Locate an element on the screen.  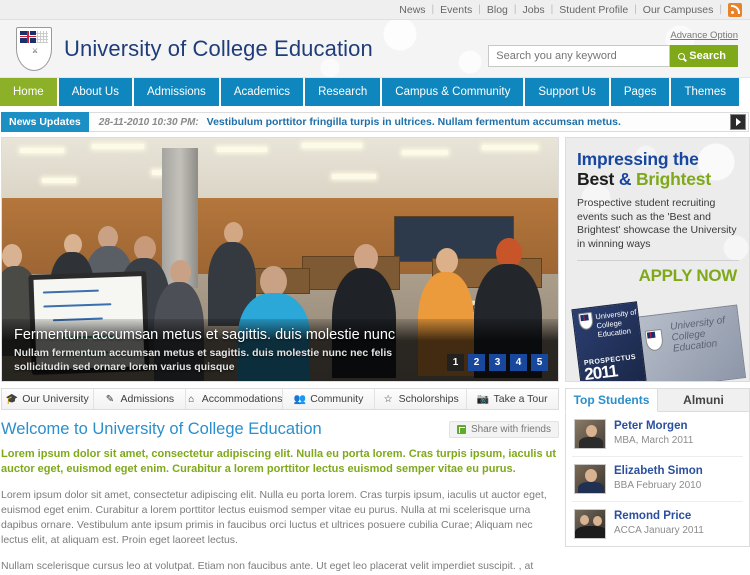
quicklink-admissions: ✎ Admissions is located at coordinates (140, 399).